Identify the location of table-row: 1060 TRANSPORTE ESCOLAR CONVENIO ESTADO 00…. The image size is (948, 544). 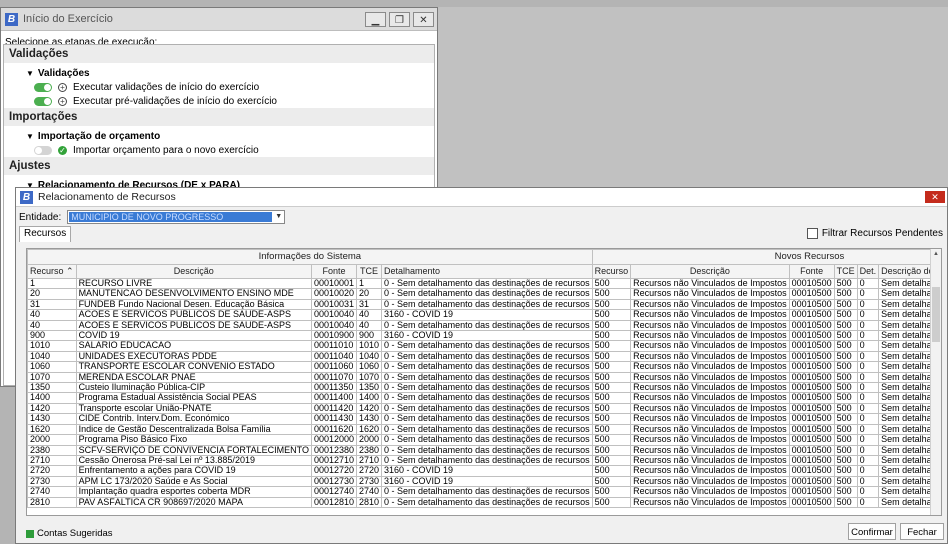
(484, 367).